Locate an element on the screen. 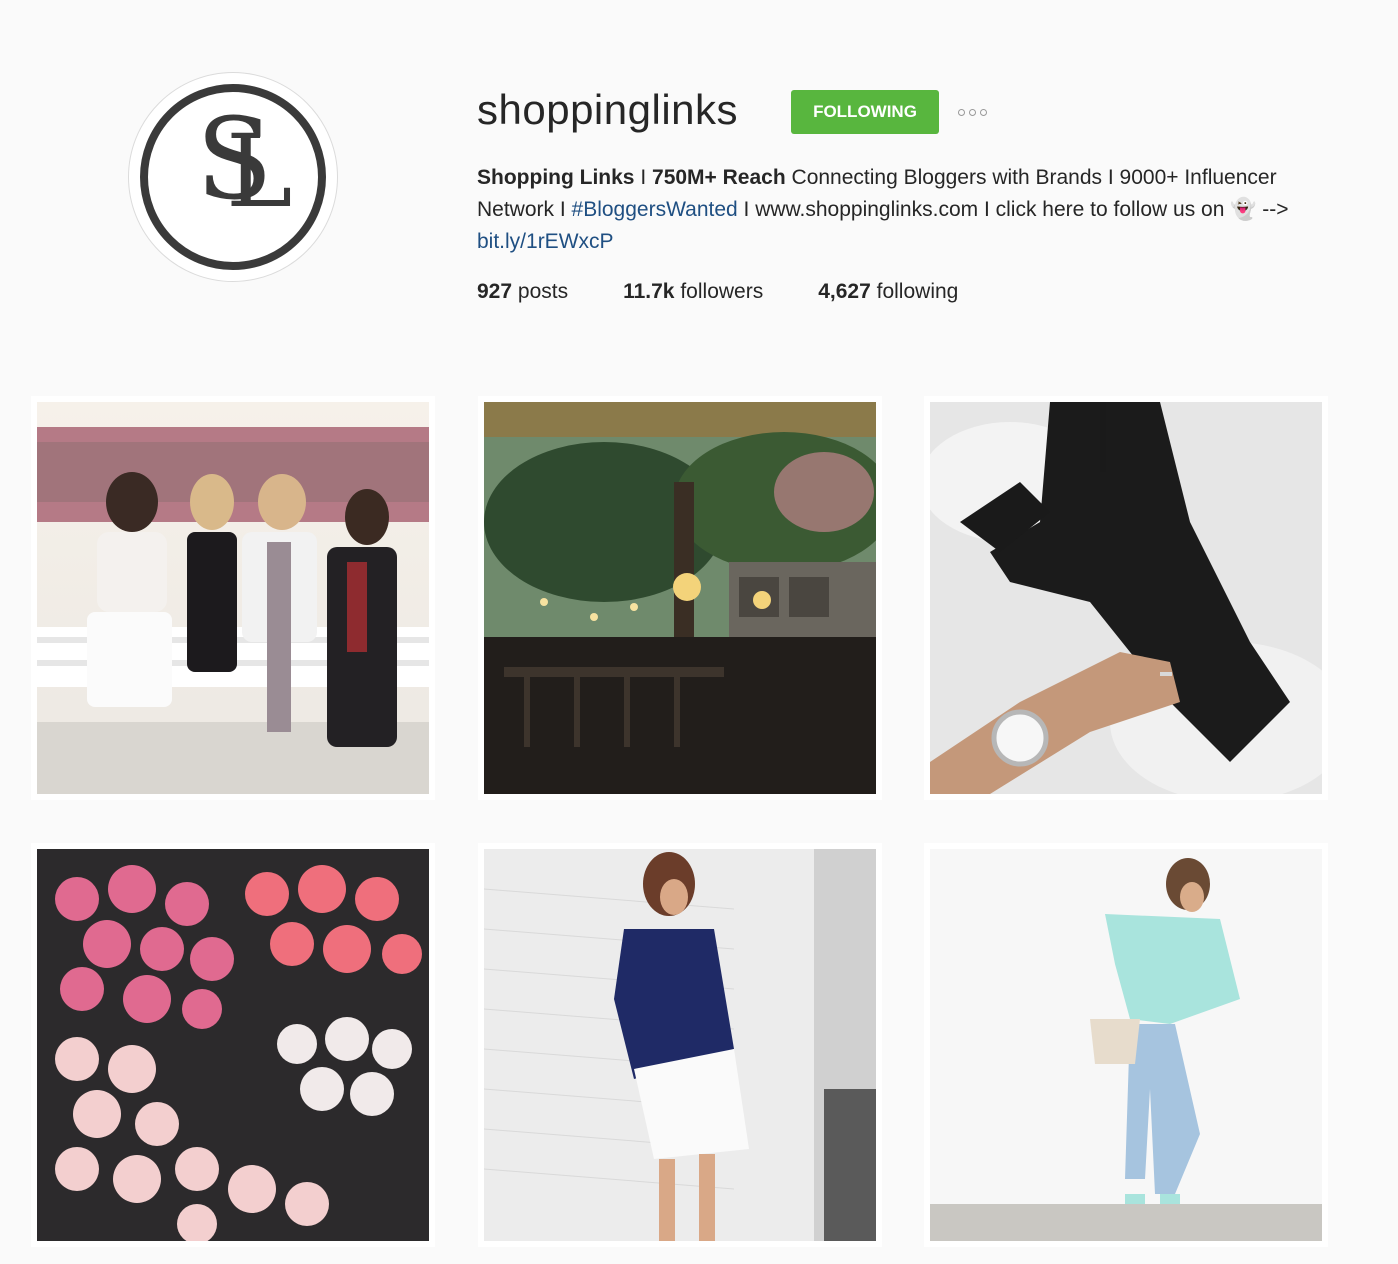 This screenshot has height=1264, width=1398. following-label: following is located at coordinates (917, 291).